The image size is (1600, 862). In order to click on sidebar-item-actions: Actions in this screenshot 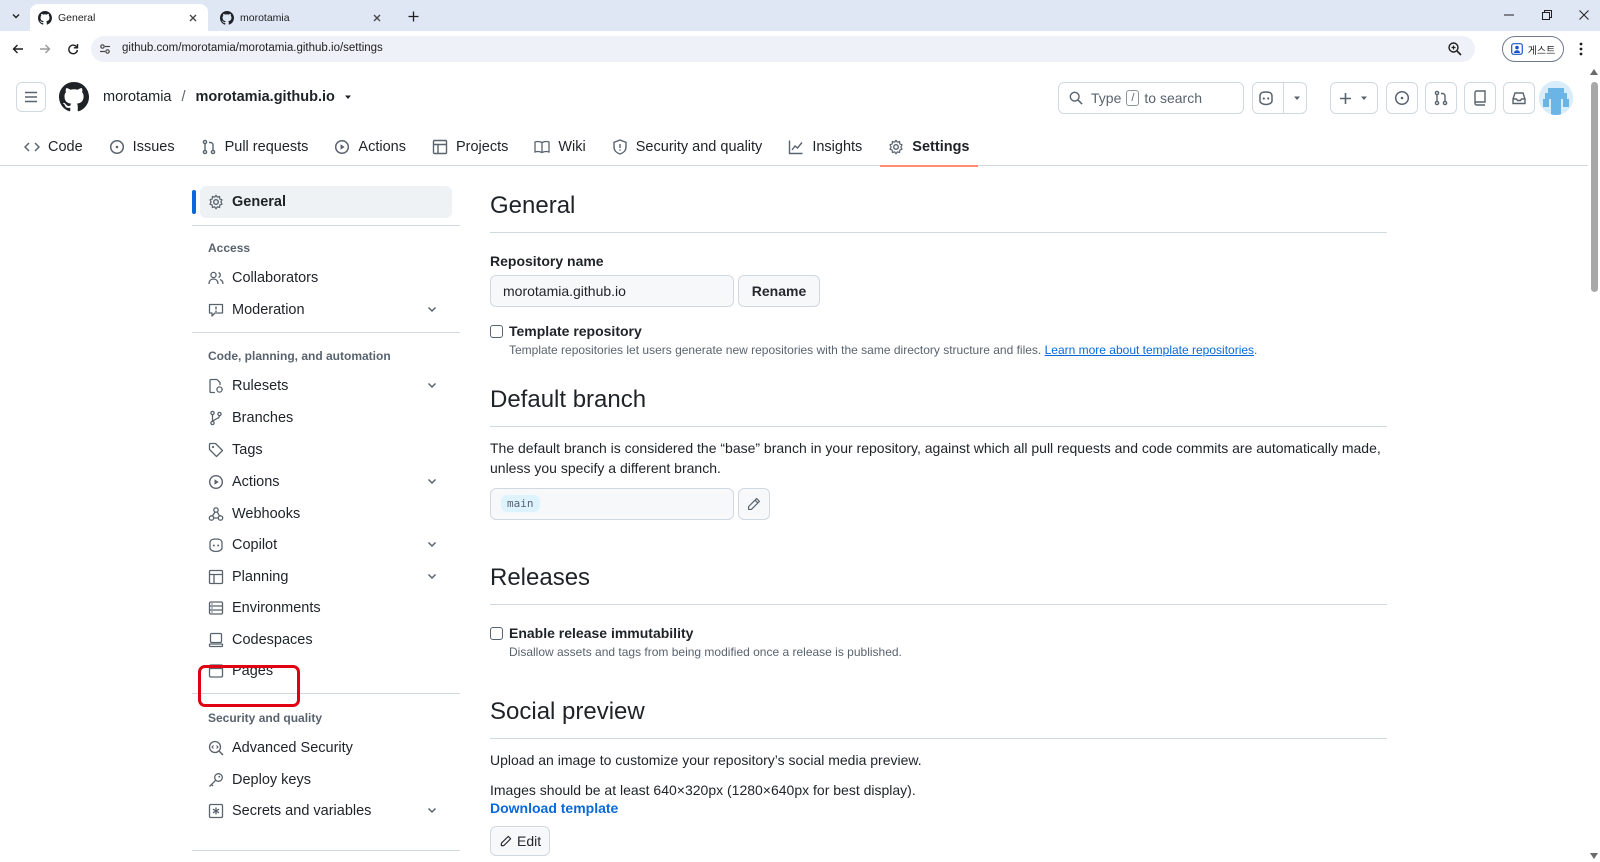, I will do `click(326, 482)`.